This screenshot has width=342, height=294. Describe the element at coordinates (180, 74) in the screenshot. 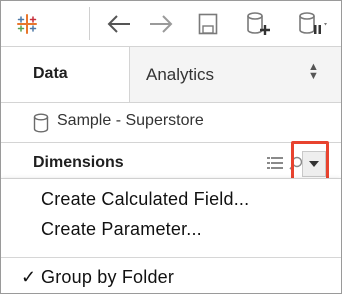

I see `tab-analytics-label: Analytics` at that location.